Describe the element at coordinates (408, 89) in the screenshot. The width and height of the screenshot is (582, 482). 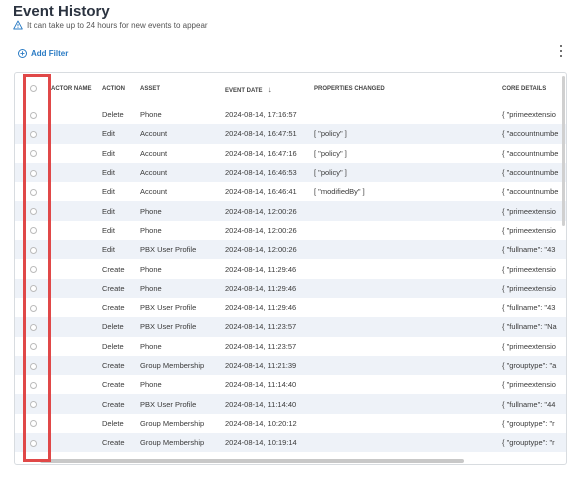
I see `column-header-properties-changed: PROPERTIES CHANGED` at that location.